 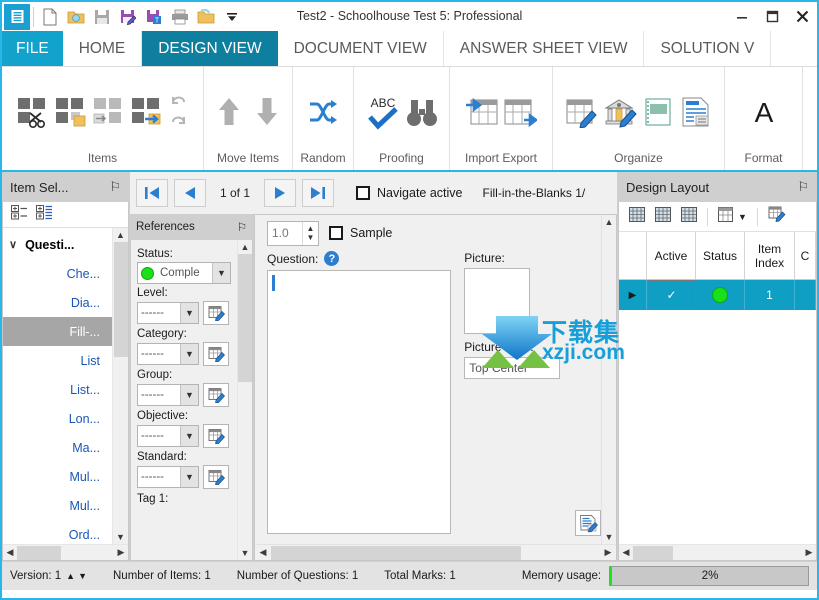 I want to click on open-folder-icon, so click(x=76, y=17).